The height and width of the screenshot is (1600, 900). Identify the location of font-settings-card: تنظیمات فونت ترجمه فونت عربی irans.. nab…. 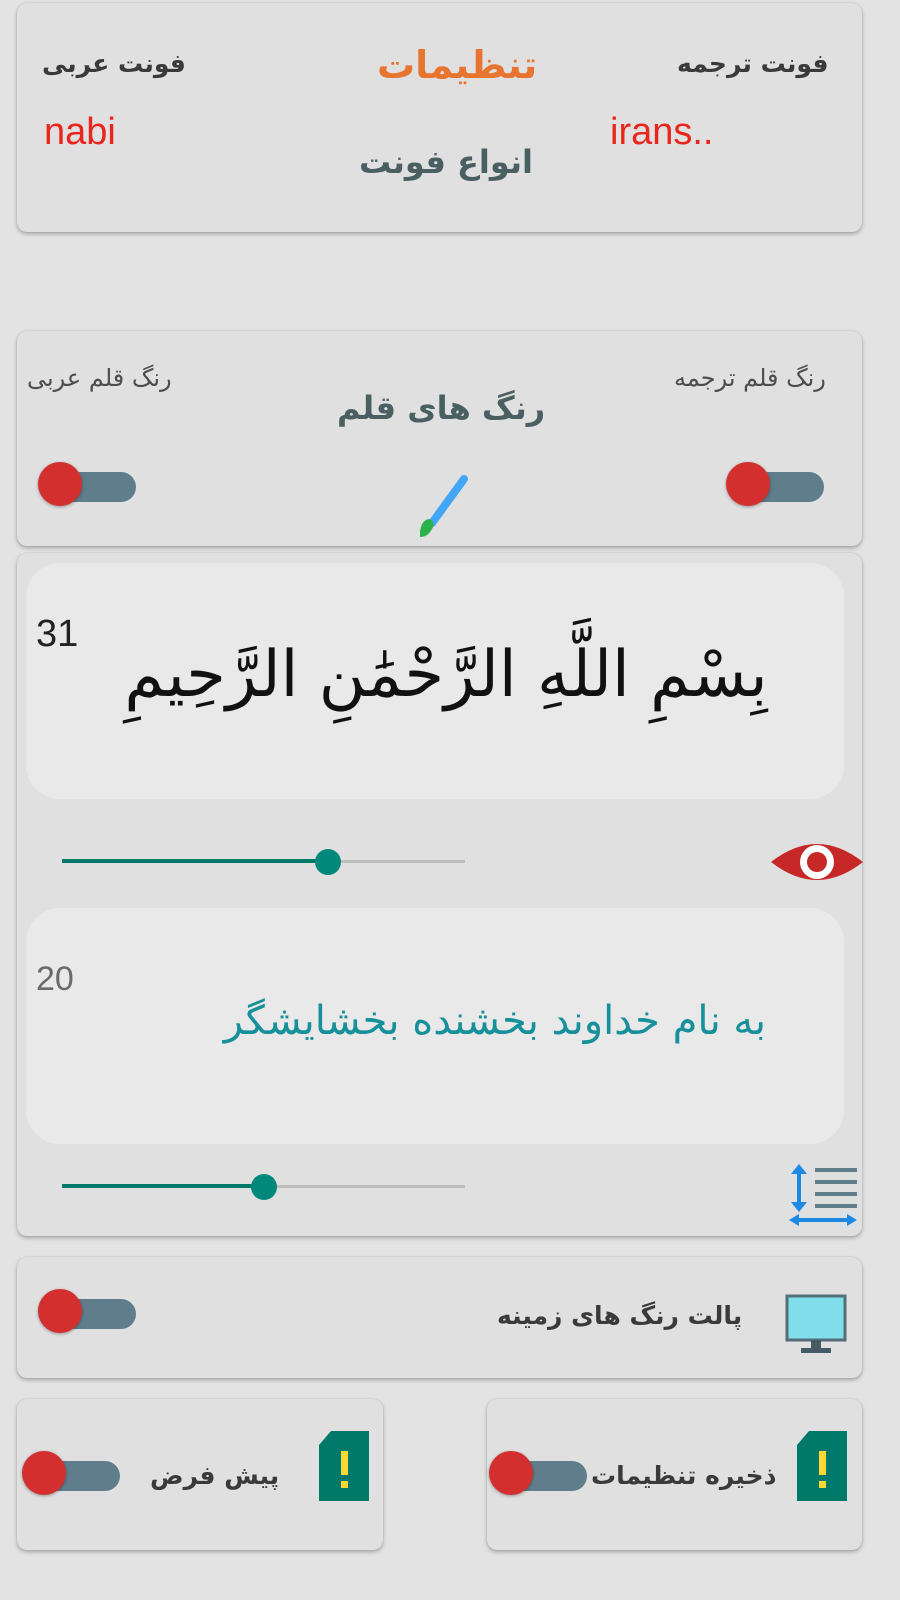
(439, 117).